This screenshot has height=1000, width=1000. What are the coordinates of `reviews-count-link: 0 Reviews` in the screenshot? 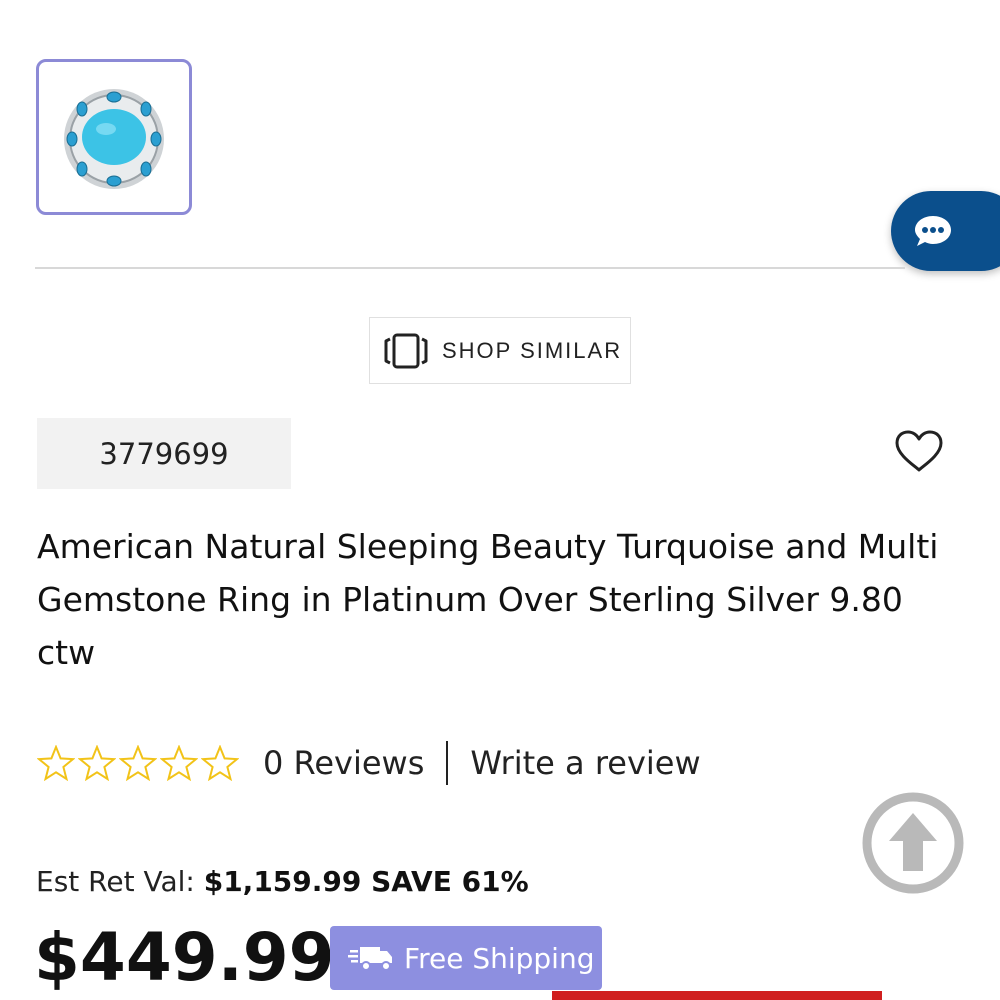 It's located at (343, 763).